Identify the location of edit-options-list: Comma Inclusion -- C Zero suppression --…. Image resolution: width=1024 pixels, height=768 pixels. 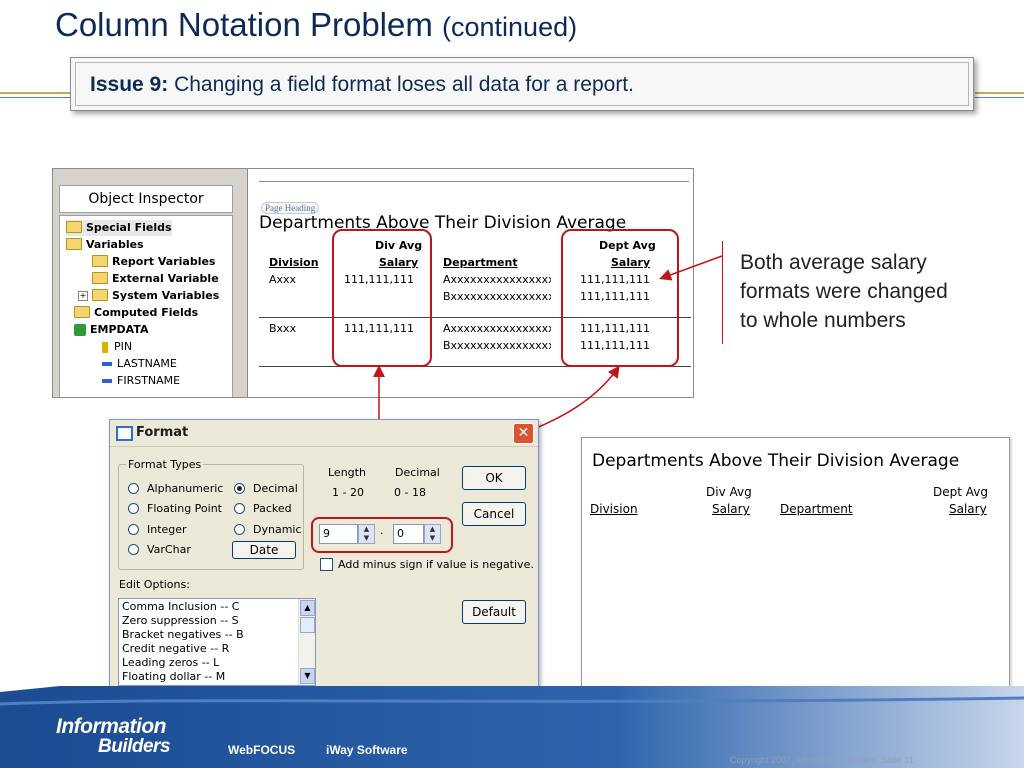
(217, 642).